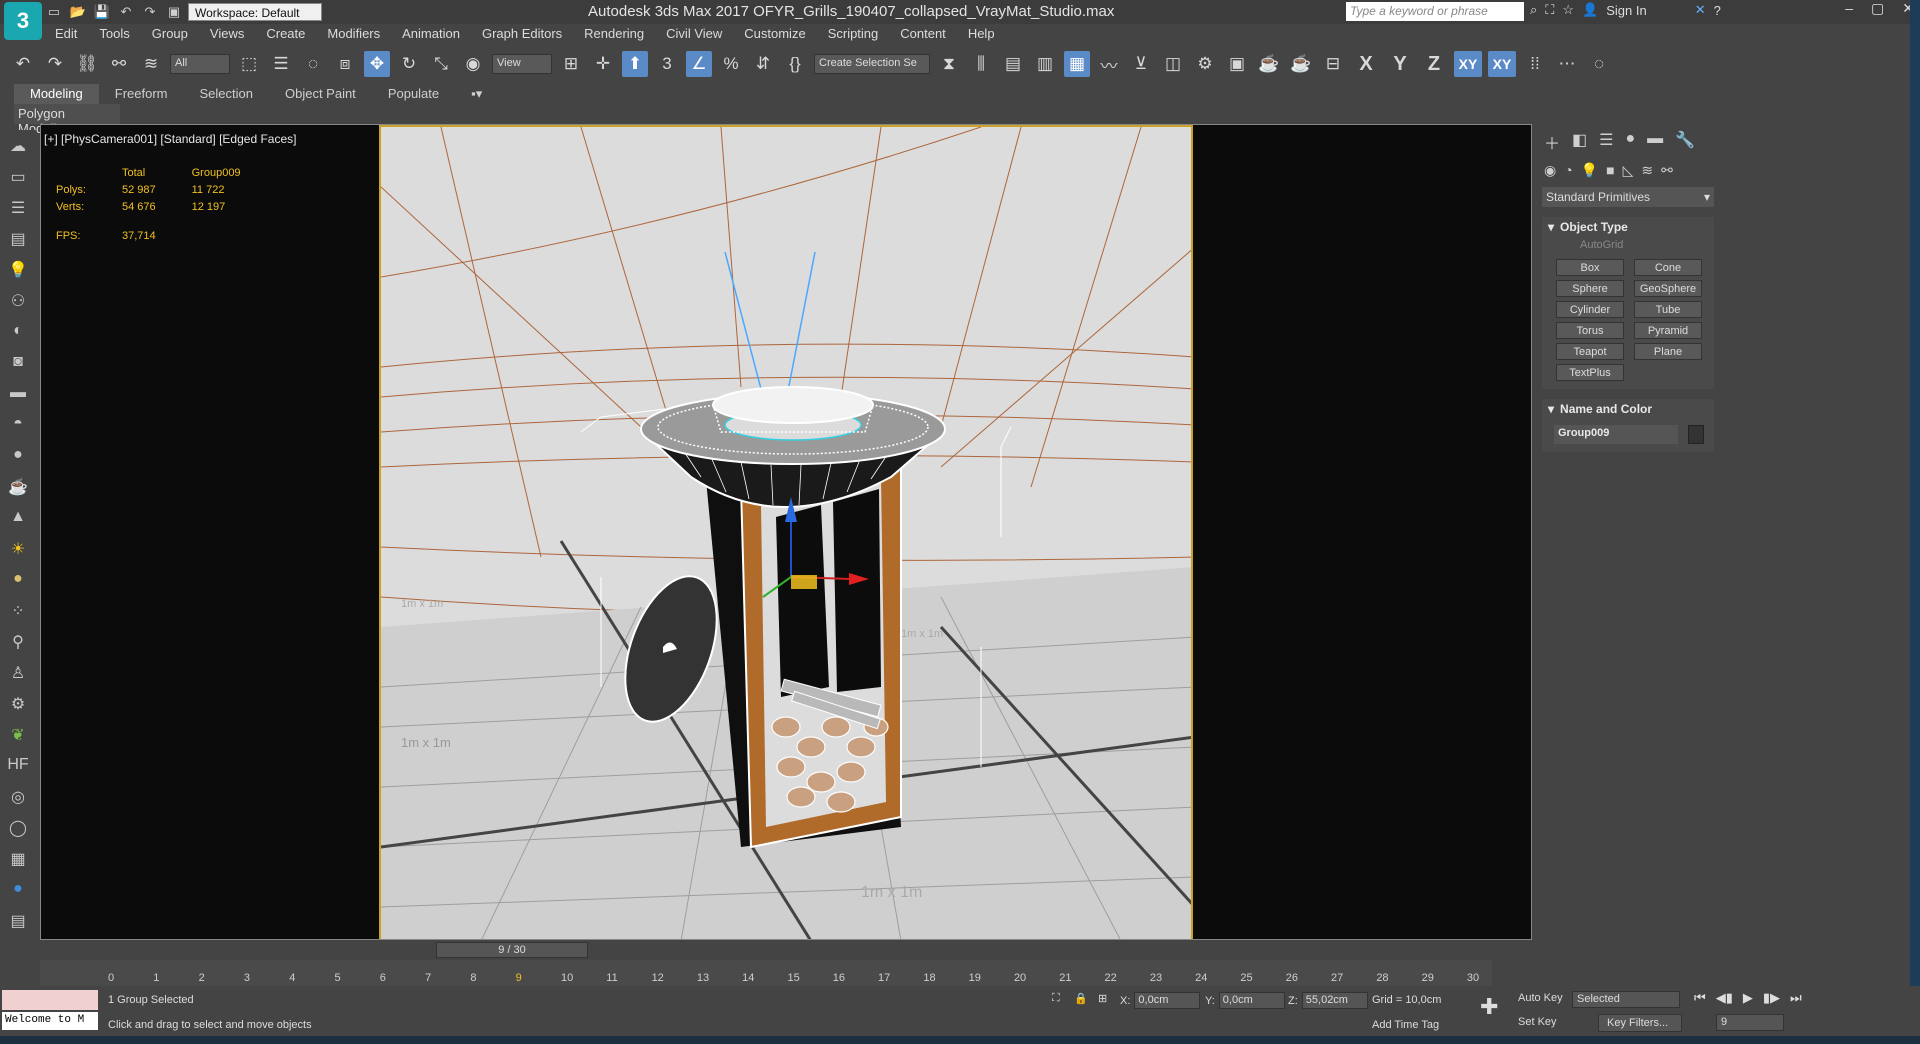  I want to click on exchange-icon: ✕, so click(1700, 10).